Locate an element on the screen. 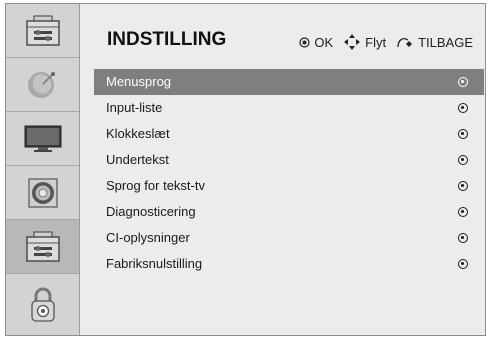  hint-ok-label: OK is located at coordinates (324, 42).